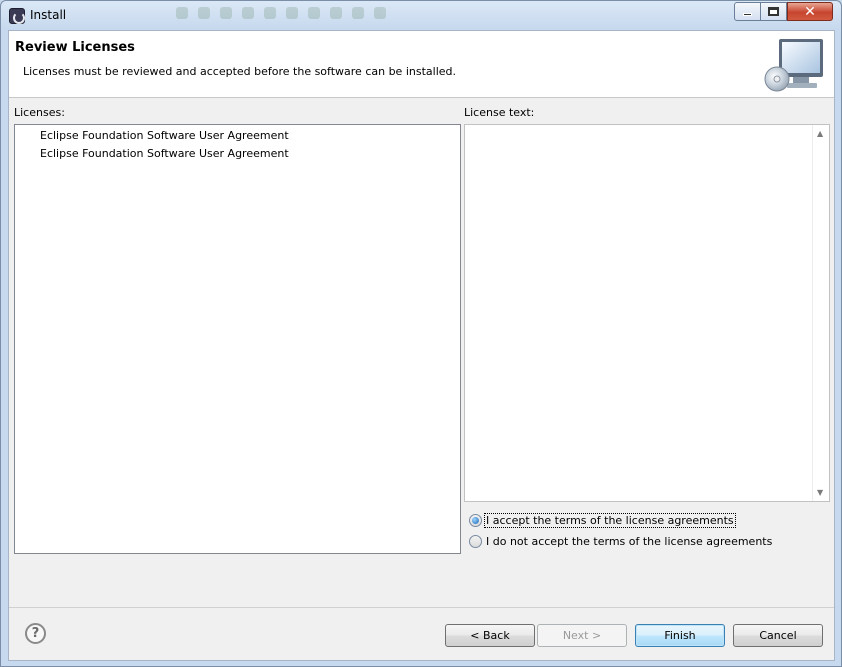  I want to click on back-button: < Back, so click(490, 635).